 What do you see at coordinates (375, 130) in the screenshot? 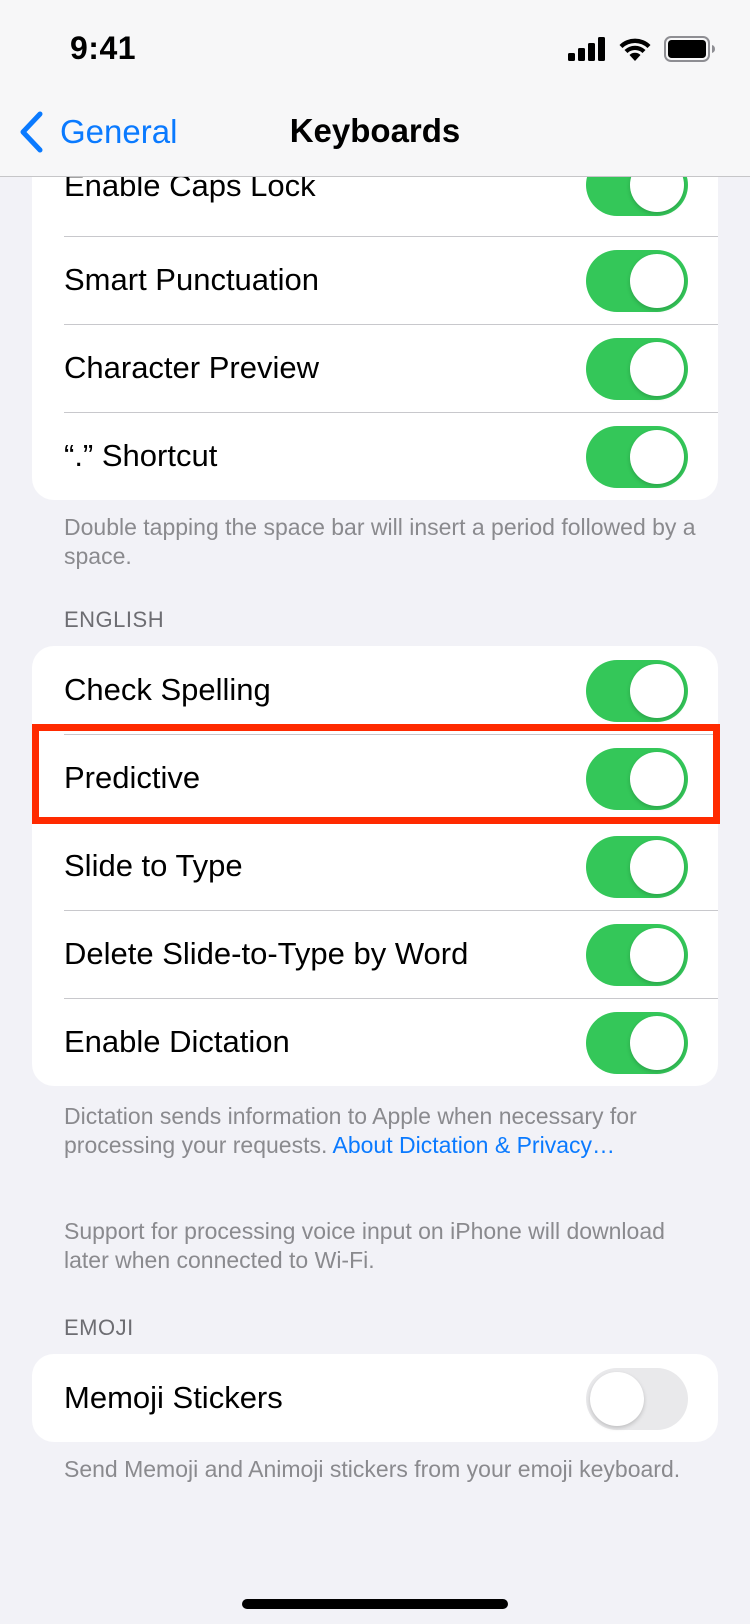
I see `page-title: Keyboards` at bounding box center [375, 130].